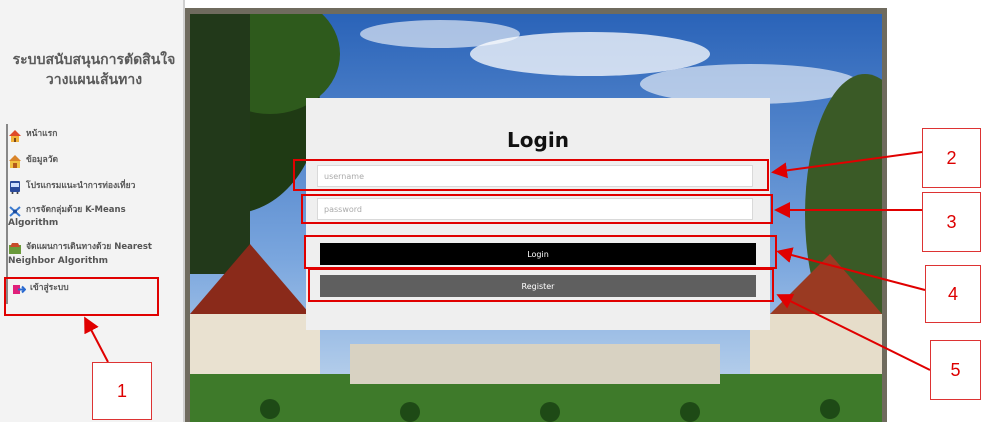  What do you see at coordinates (122, 391) in the screenshot?
I see `callout-1: 1` at bounding box center [122, 391].